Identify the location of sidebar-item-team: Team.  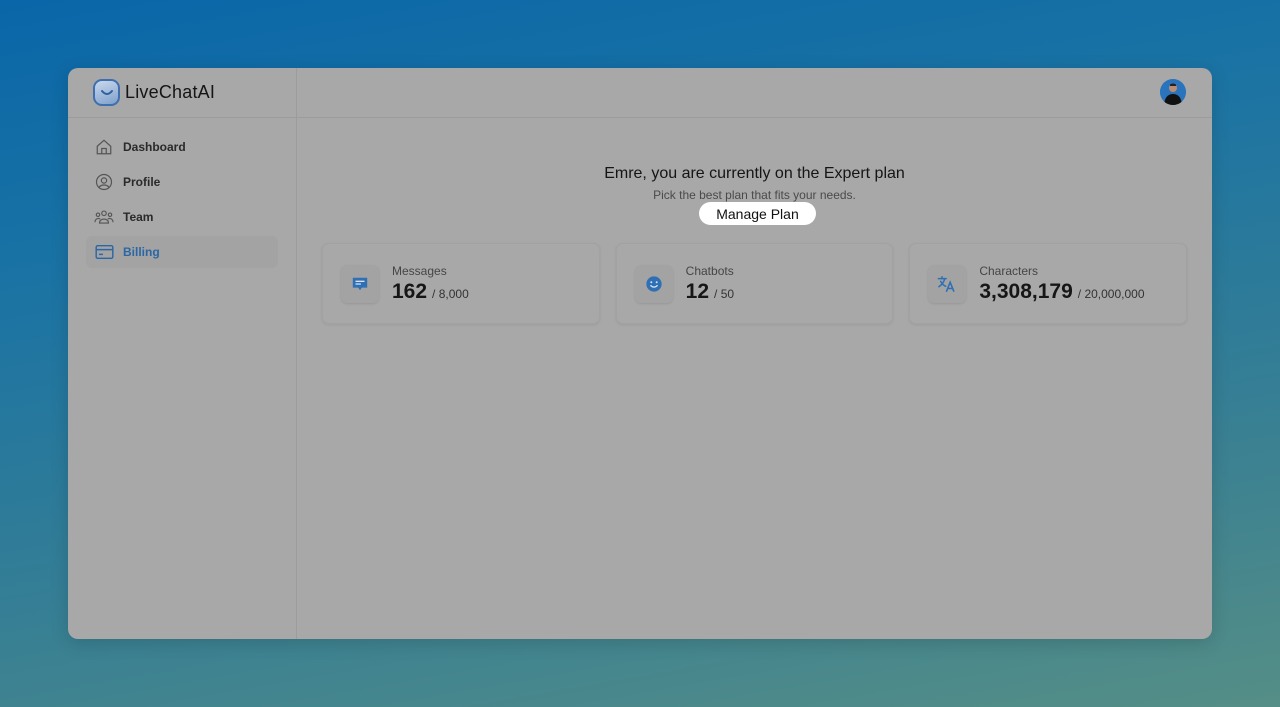
(182, 217).